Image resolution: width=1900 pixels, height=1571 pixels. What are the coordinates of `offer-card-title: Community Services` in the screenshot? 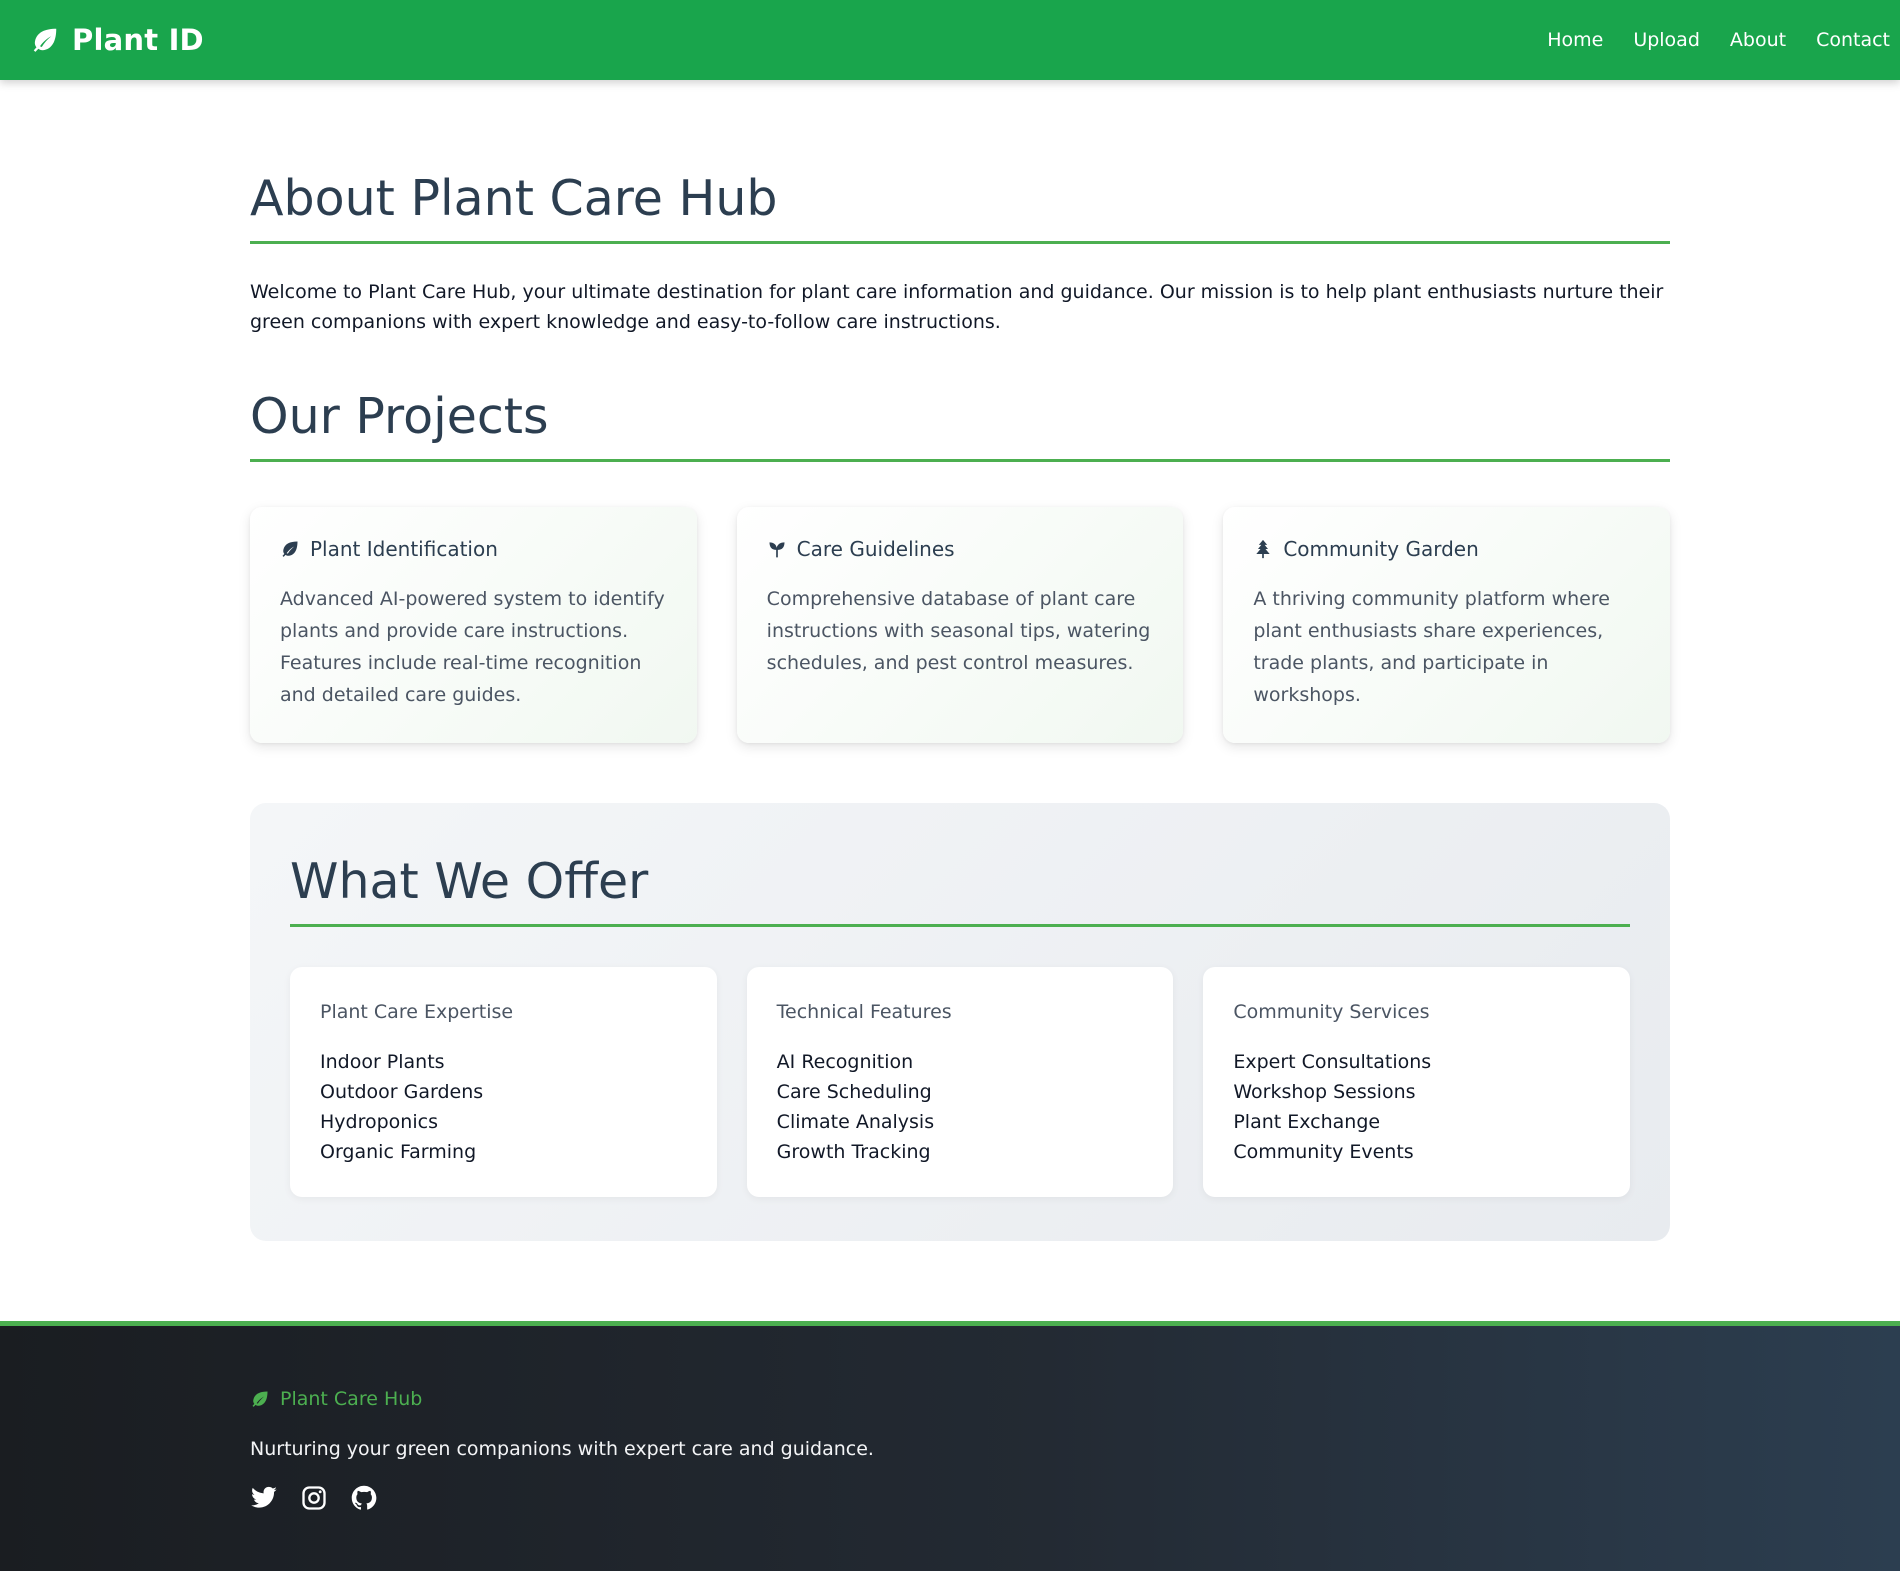 It's located at (1331, 1012).